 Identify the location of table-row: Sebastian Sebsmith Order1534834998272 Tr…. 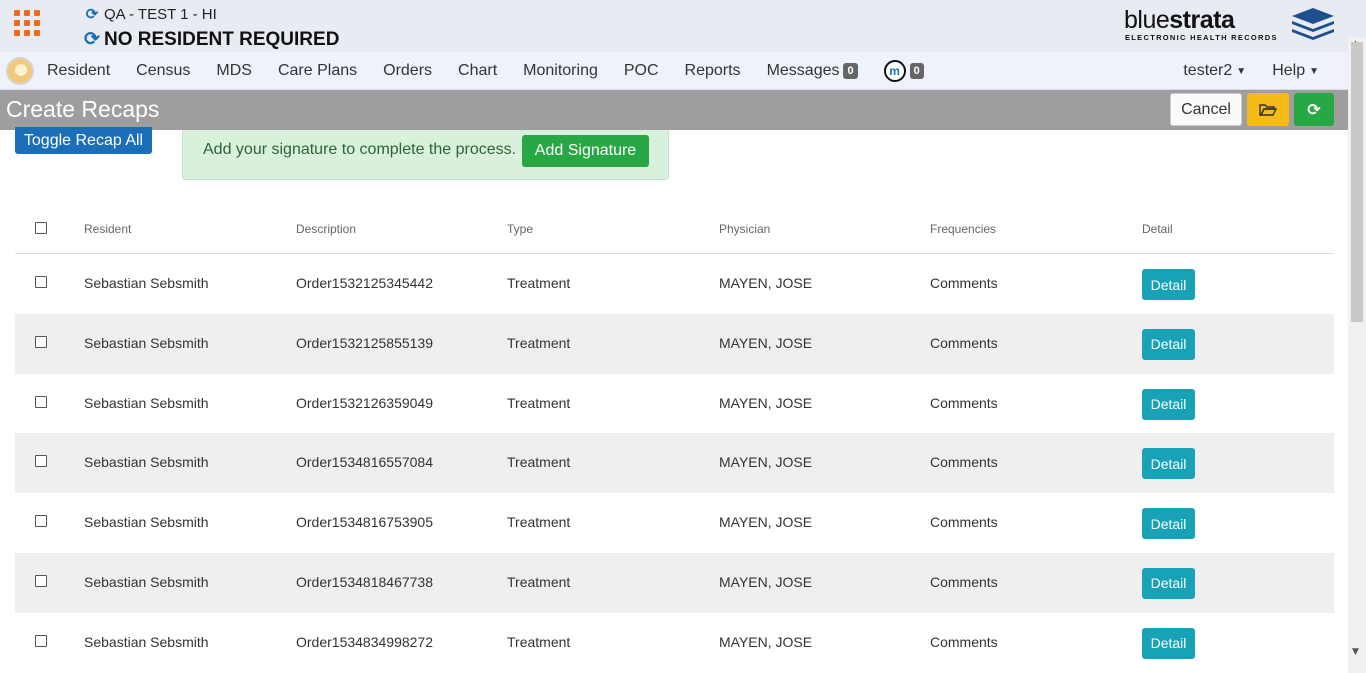
(674, 643).